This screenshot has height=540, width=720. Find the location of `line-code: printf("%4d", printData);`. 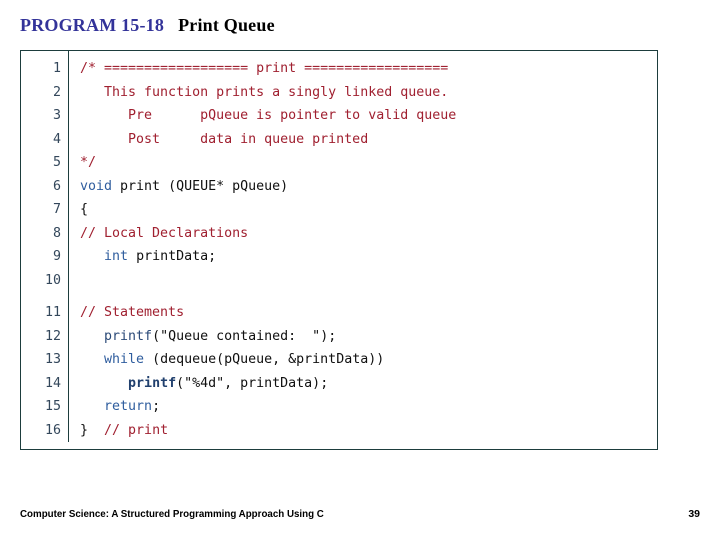

line-code: printf("%4d", printData); is located at coordinates (198, 384).